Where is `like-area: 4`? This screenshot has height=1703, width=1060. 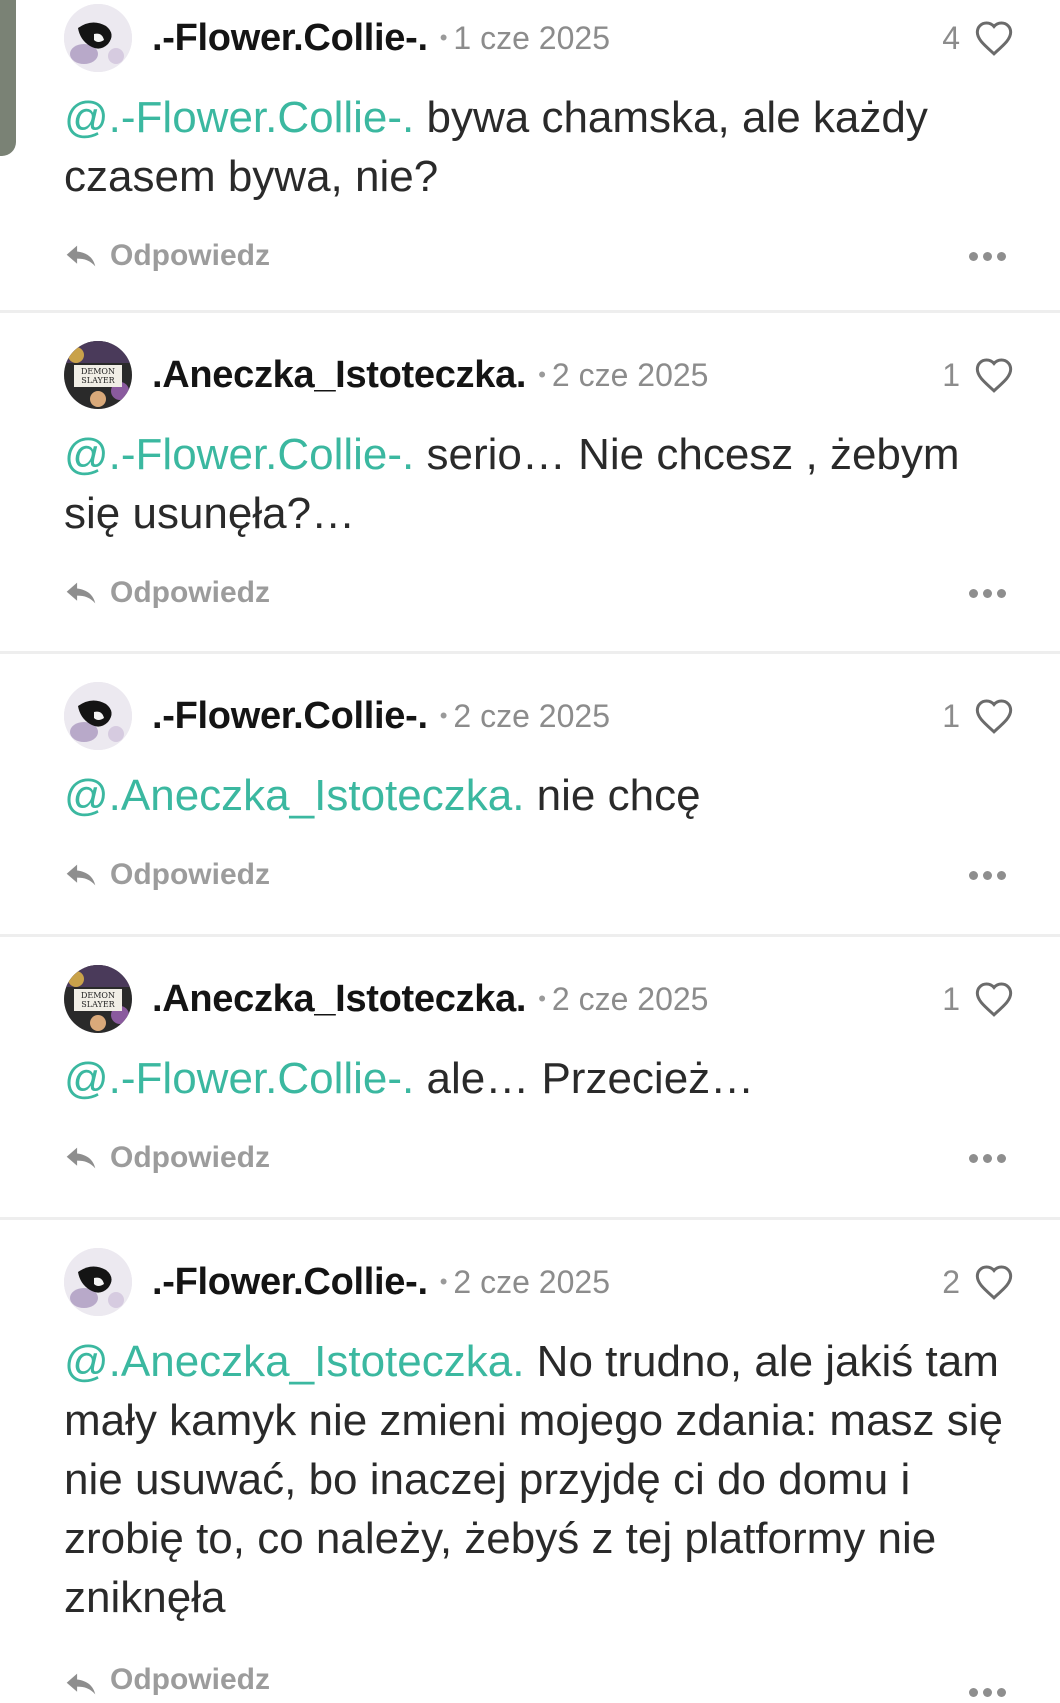
like-area: 4 is located at coordinates (978, 38).